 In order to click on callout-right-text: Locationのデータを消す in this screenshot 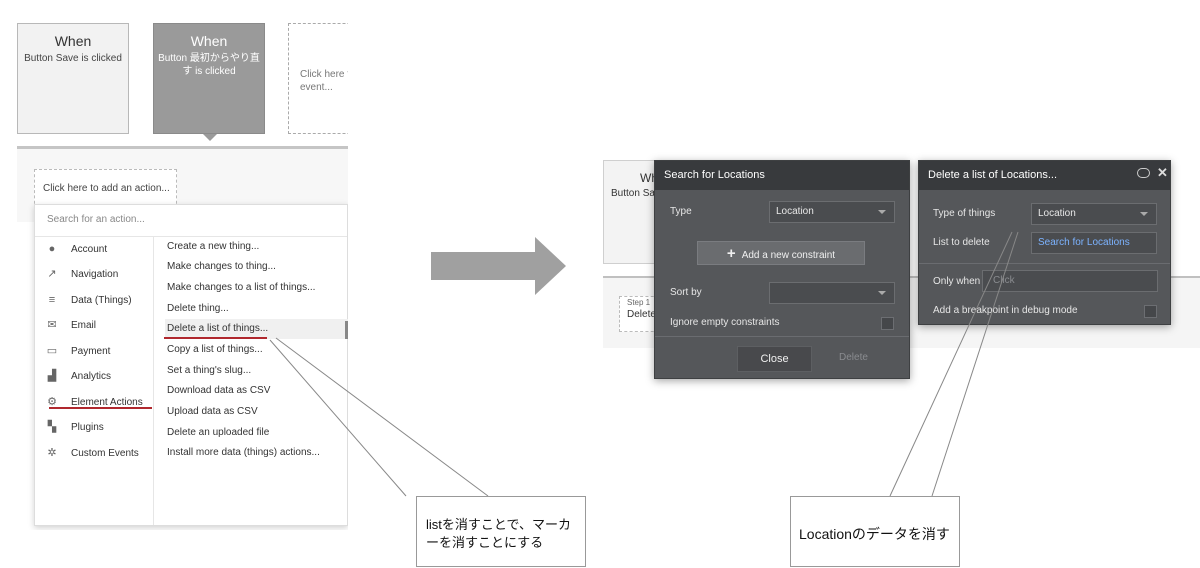, I will do `click(874, 534)`.